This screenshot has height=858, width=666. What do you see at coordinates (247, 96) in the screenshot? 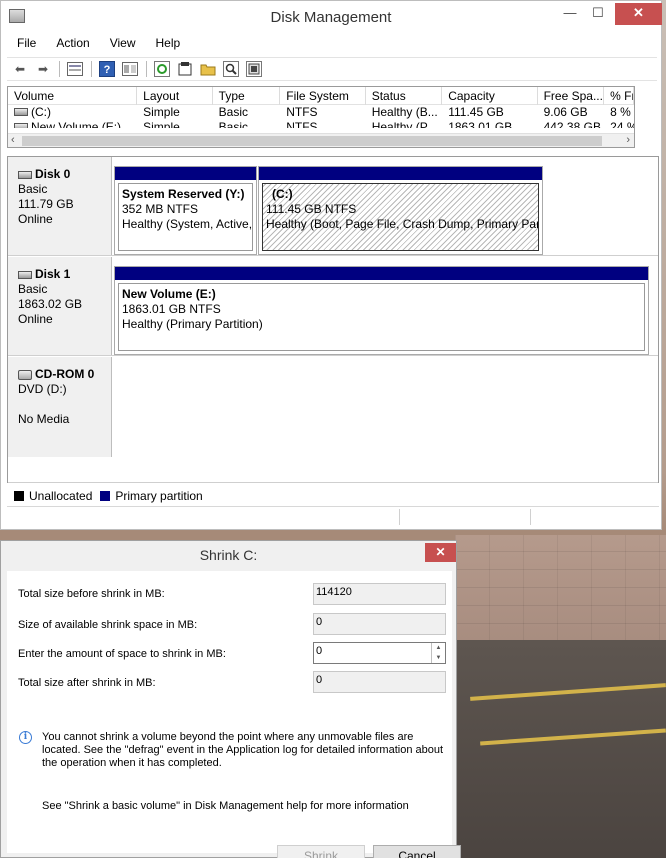
I see `column-header-type: Type` at bounding box center [247, 96].